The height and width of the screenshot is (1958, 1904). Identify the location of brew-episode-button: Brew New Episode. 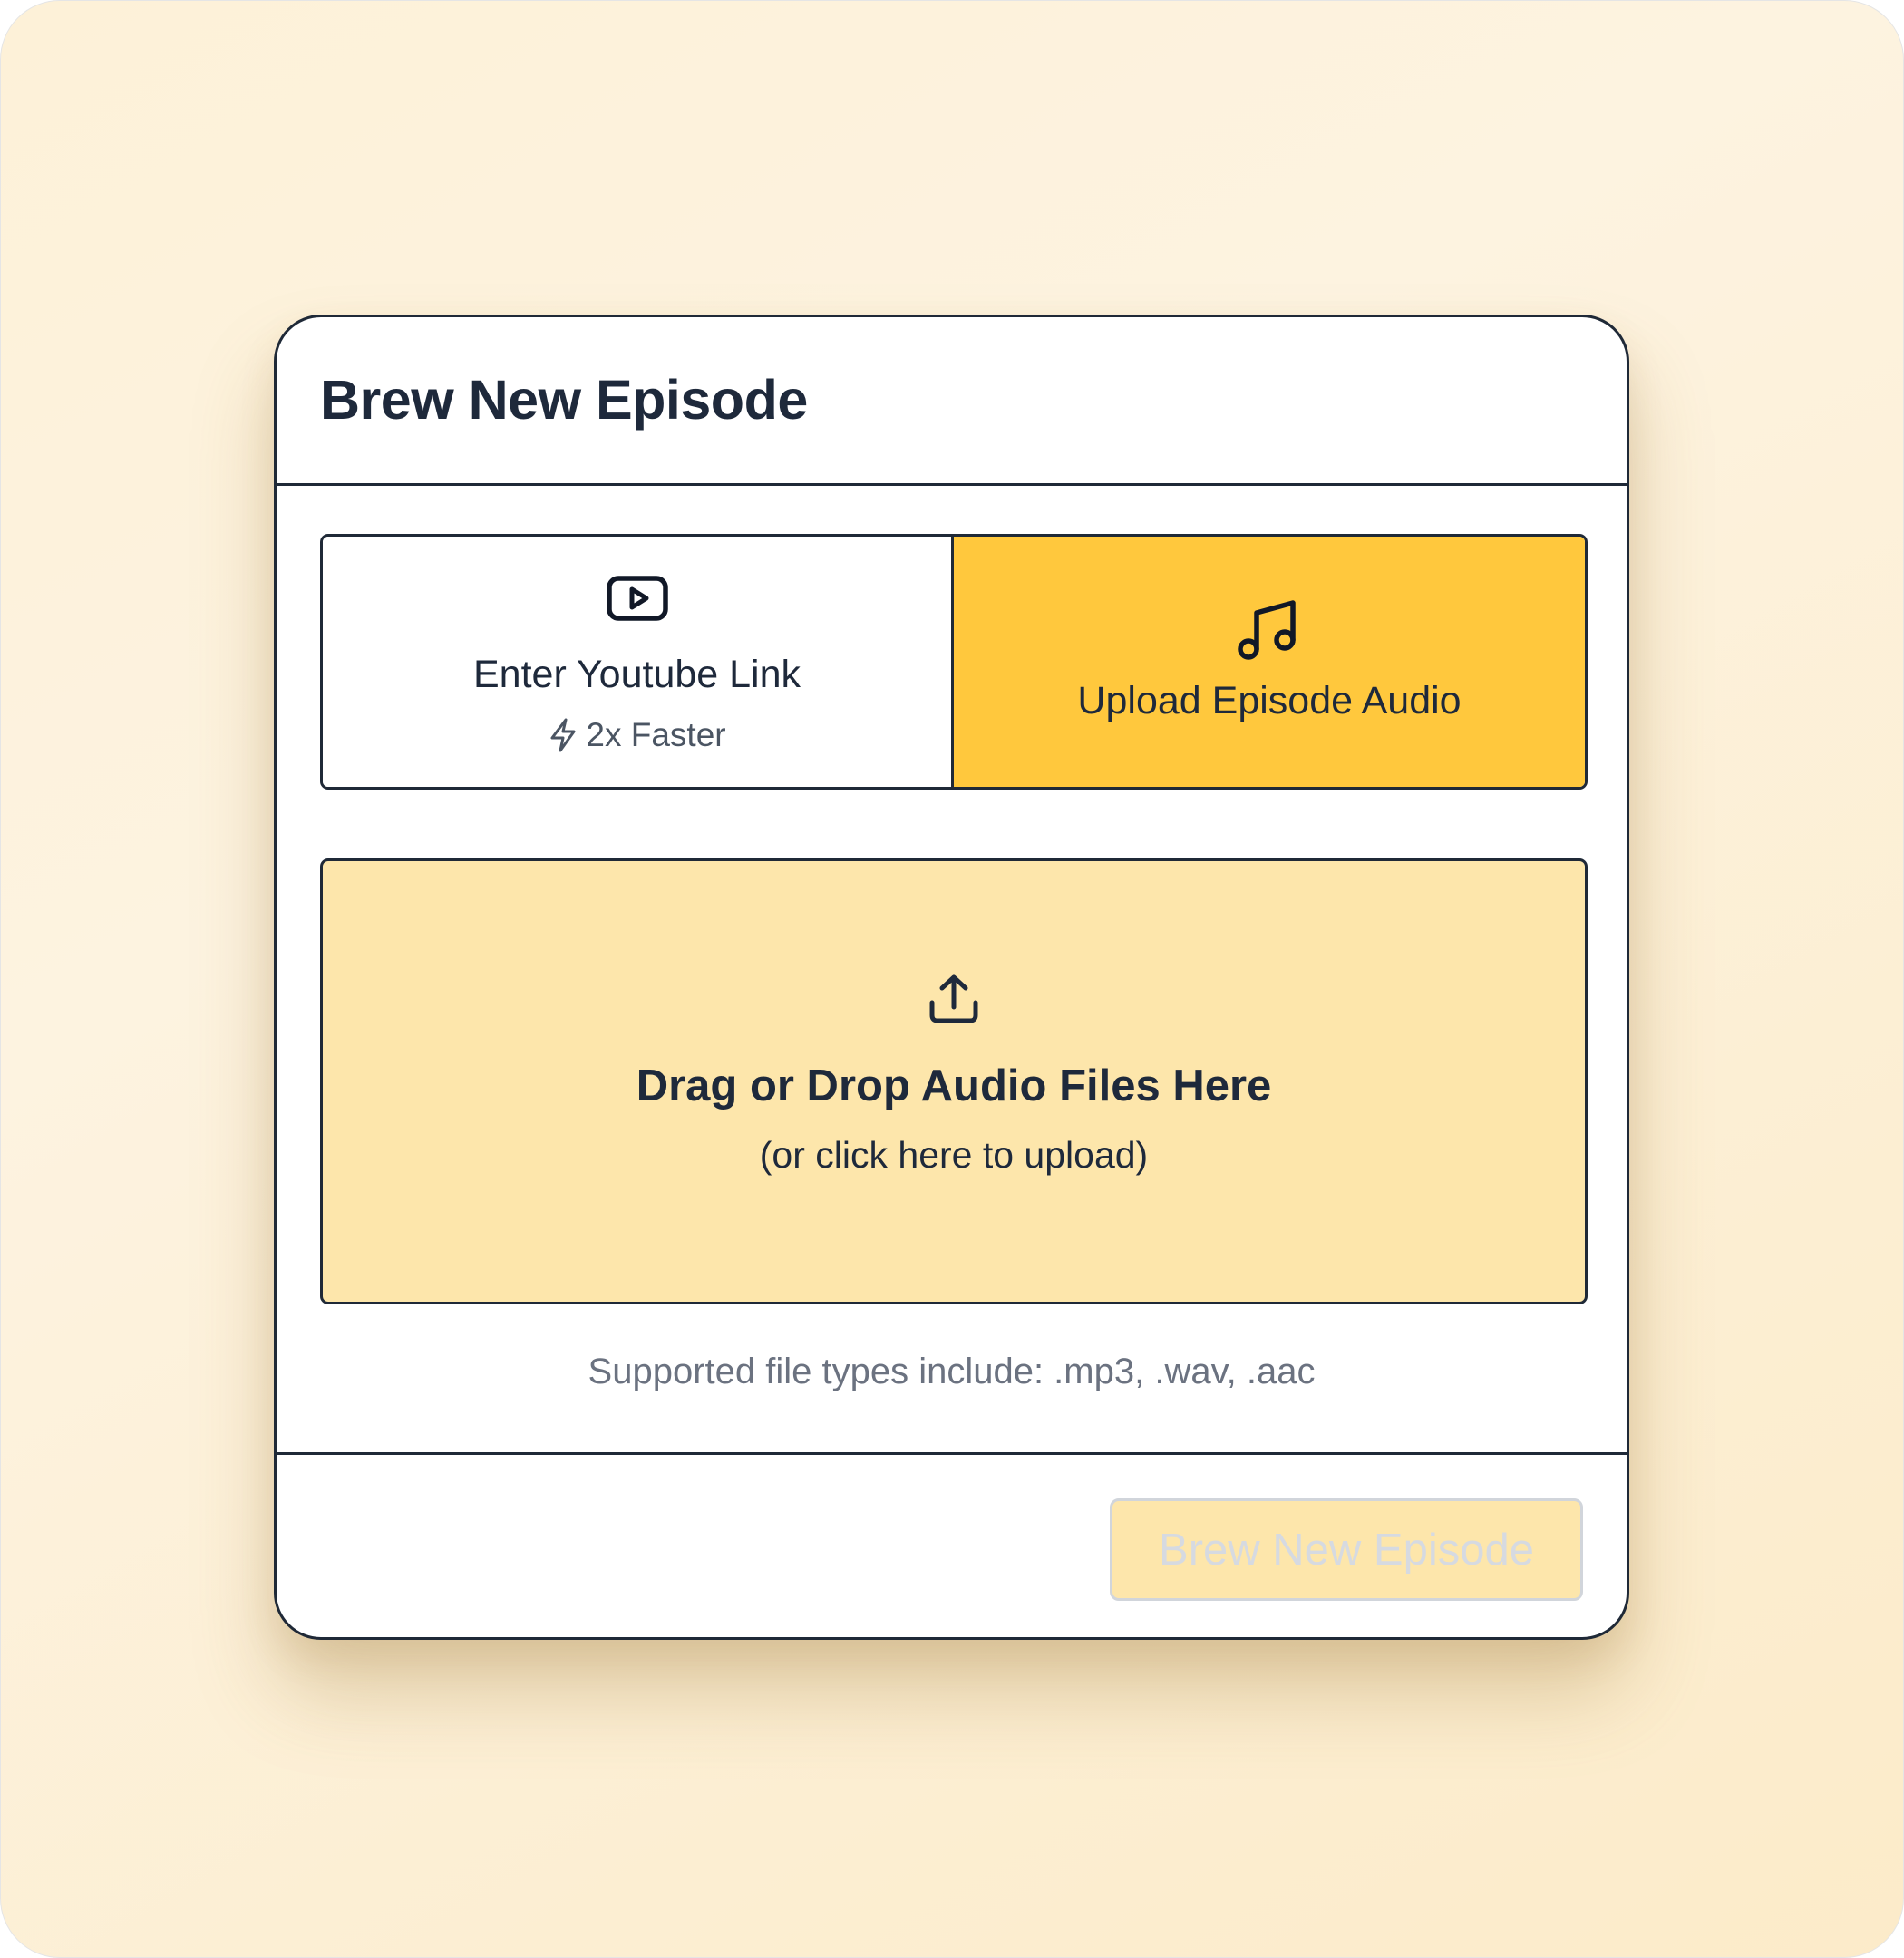
(1346, 1550).